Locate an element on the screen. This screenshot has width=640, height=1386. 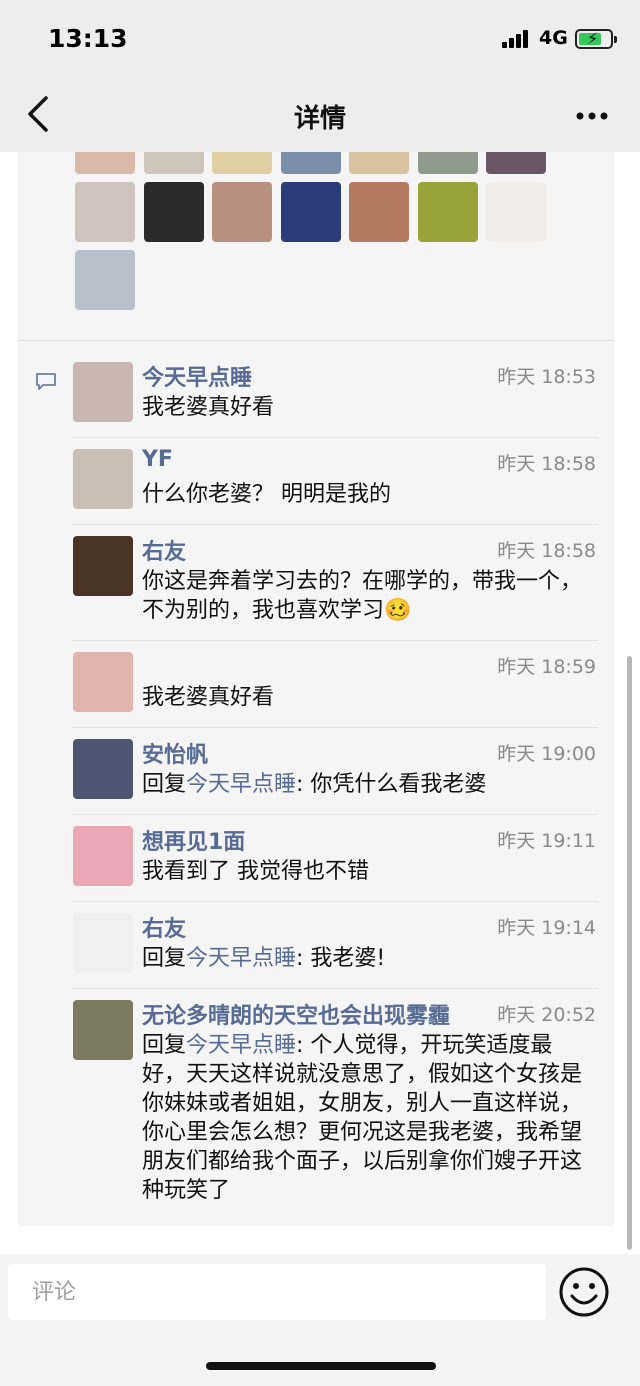
emoji-button is located at coordinates (584, 1292).